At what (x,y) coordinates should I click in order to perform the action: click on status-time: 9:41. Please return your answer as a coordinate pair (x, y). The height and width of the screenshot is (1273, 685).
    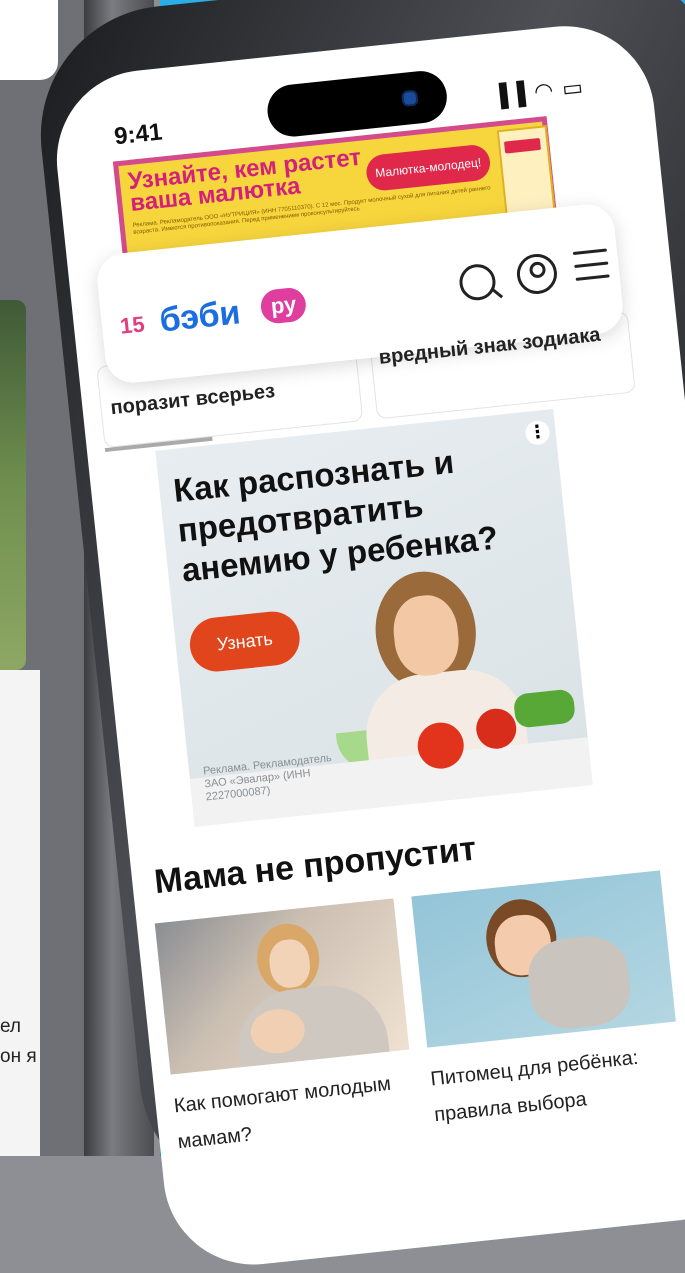
    Looking at the image, I should click on (138, 134).